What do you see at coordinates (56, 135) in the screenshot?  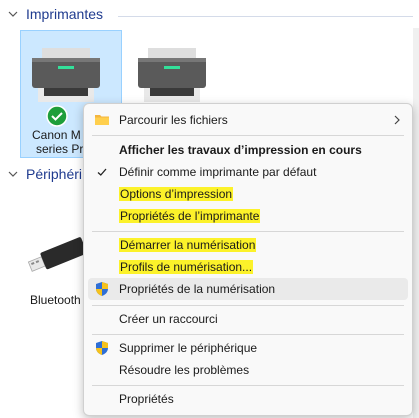 I see `device-label: Canon M` at bounding box center [56, 135].